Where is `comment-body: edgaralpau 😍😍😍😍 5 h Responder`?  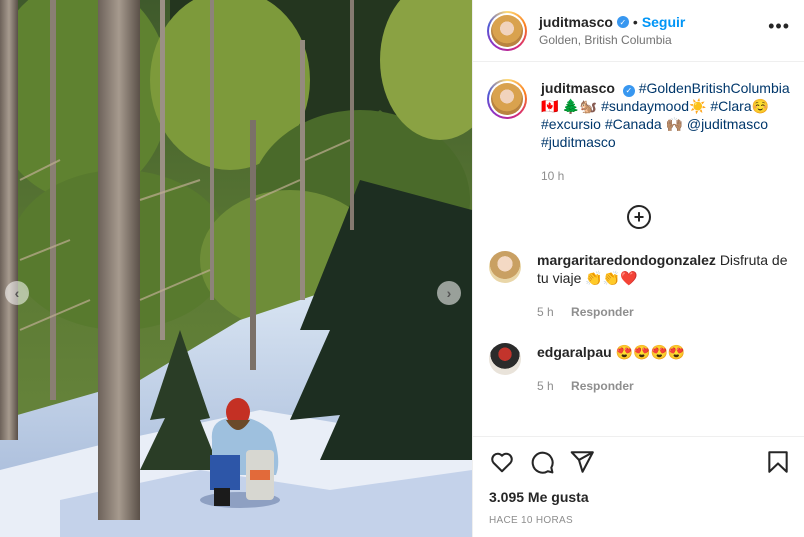
comment-body: edgaralpau 😍😍😍😍 5 h Responder is located at coordinates (664, 369).